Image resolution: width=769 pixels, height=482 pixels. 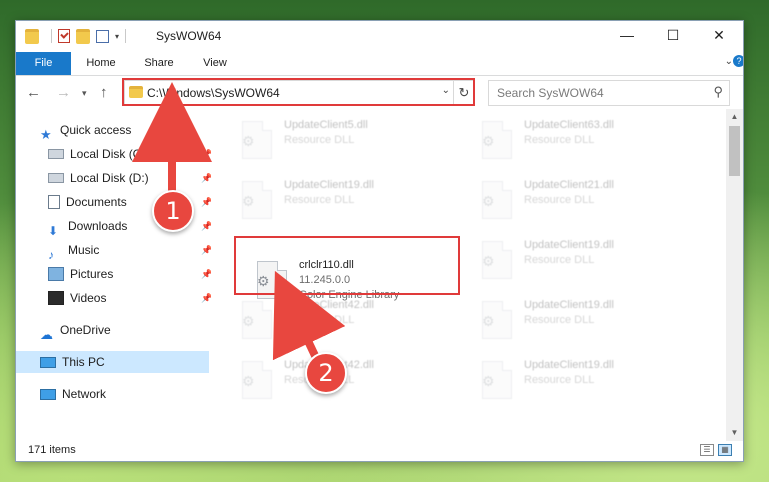 What do you see at coordinates (112, 130) in the screenshot?
I see `sidebar-item-quick-access: ★ Quick access` at bounding box center [112, 130].